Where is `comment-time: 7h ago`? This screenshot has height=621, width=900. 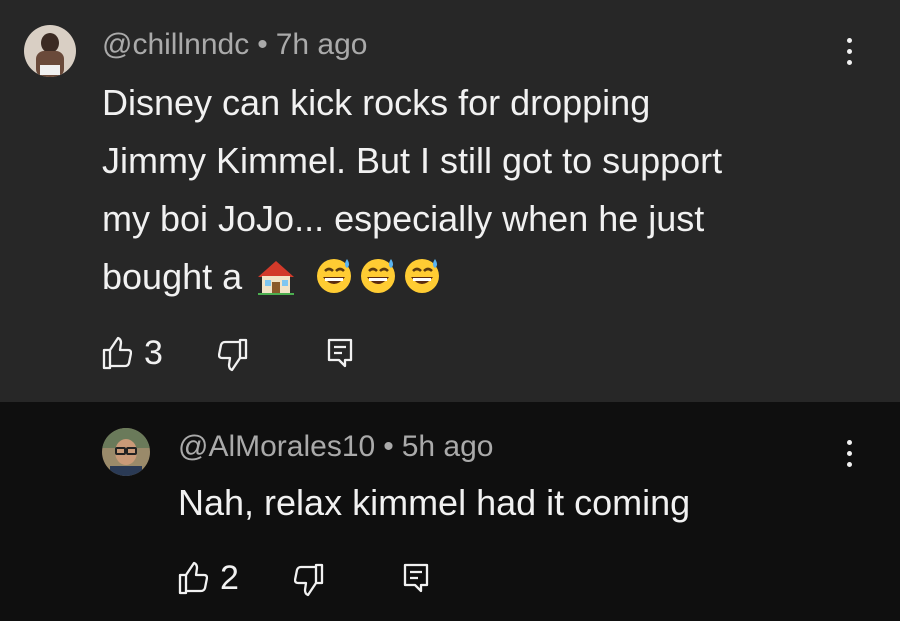 comment-time: 7h ago is located at coordinates (322, 44).